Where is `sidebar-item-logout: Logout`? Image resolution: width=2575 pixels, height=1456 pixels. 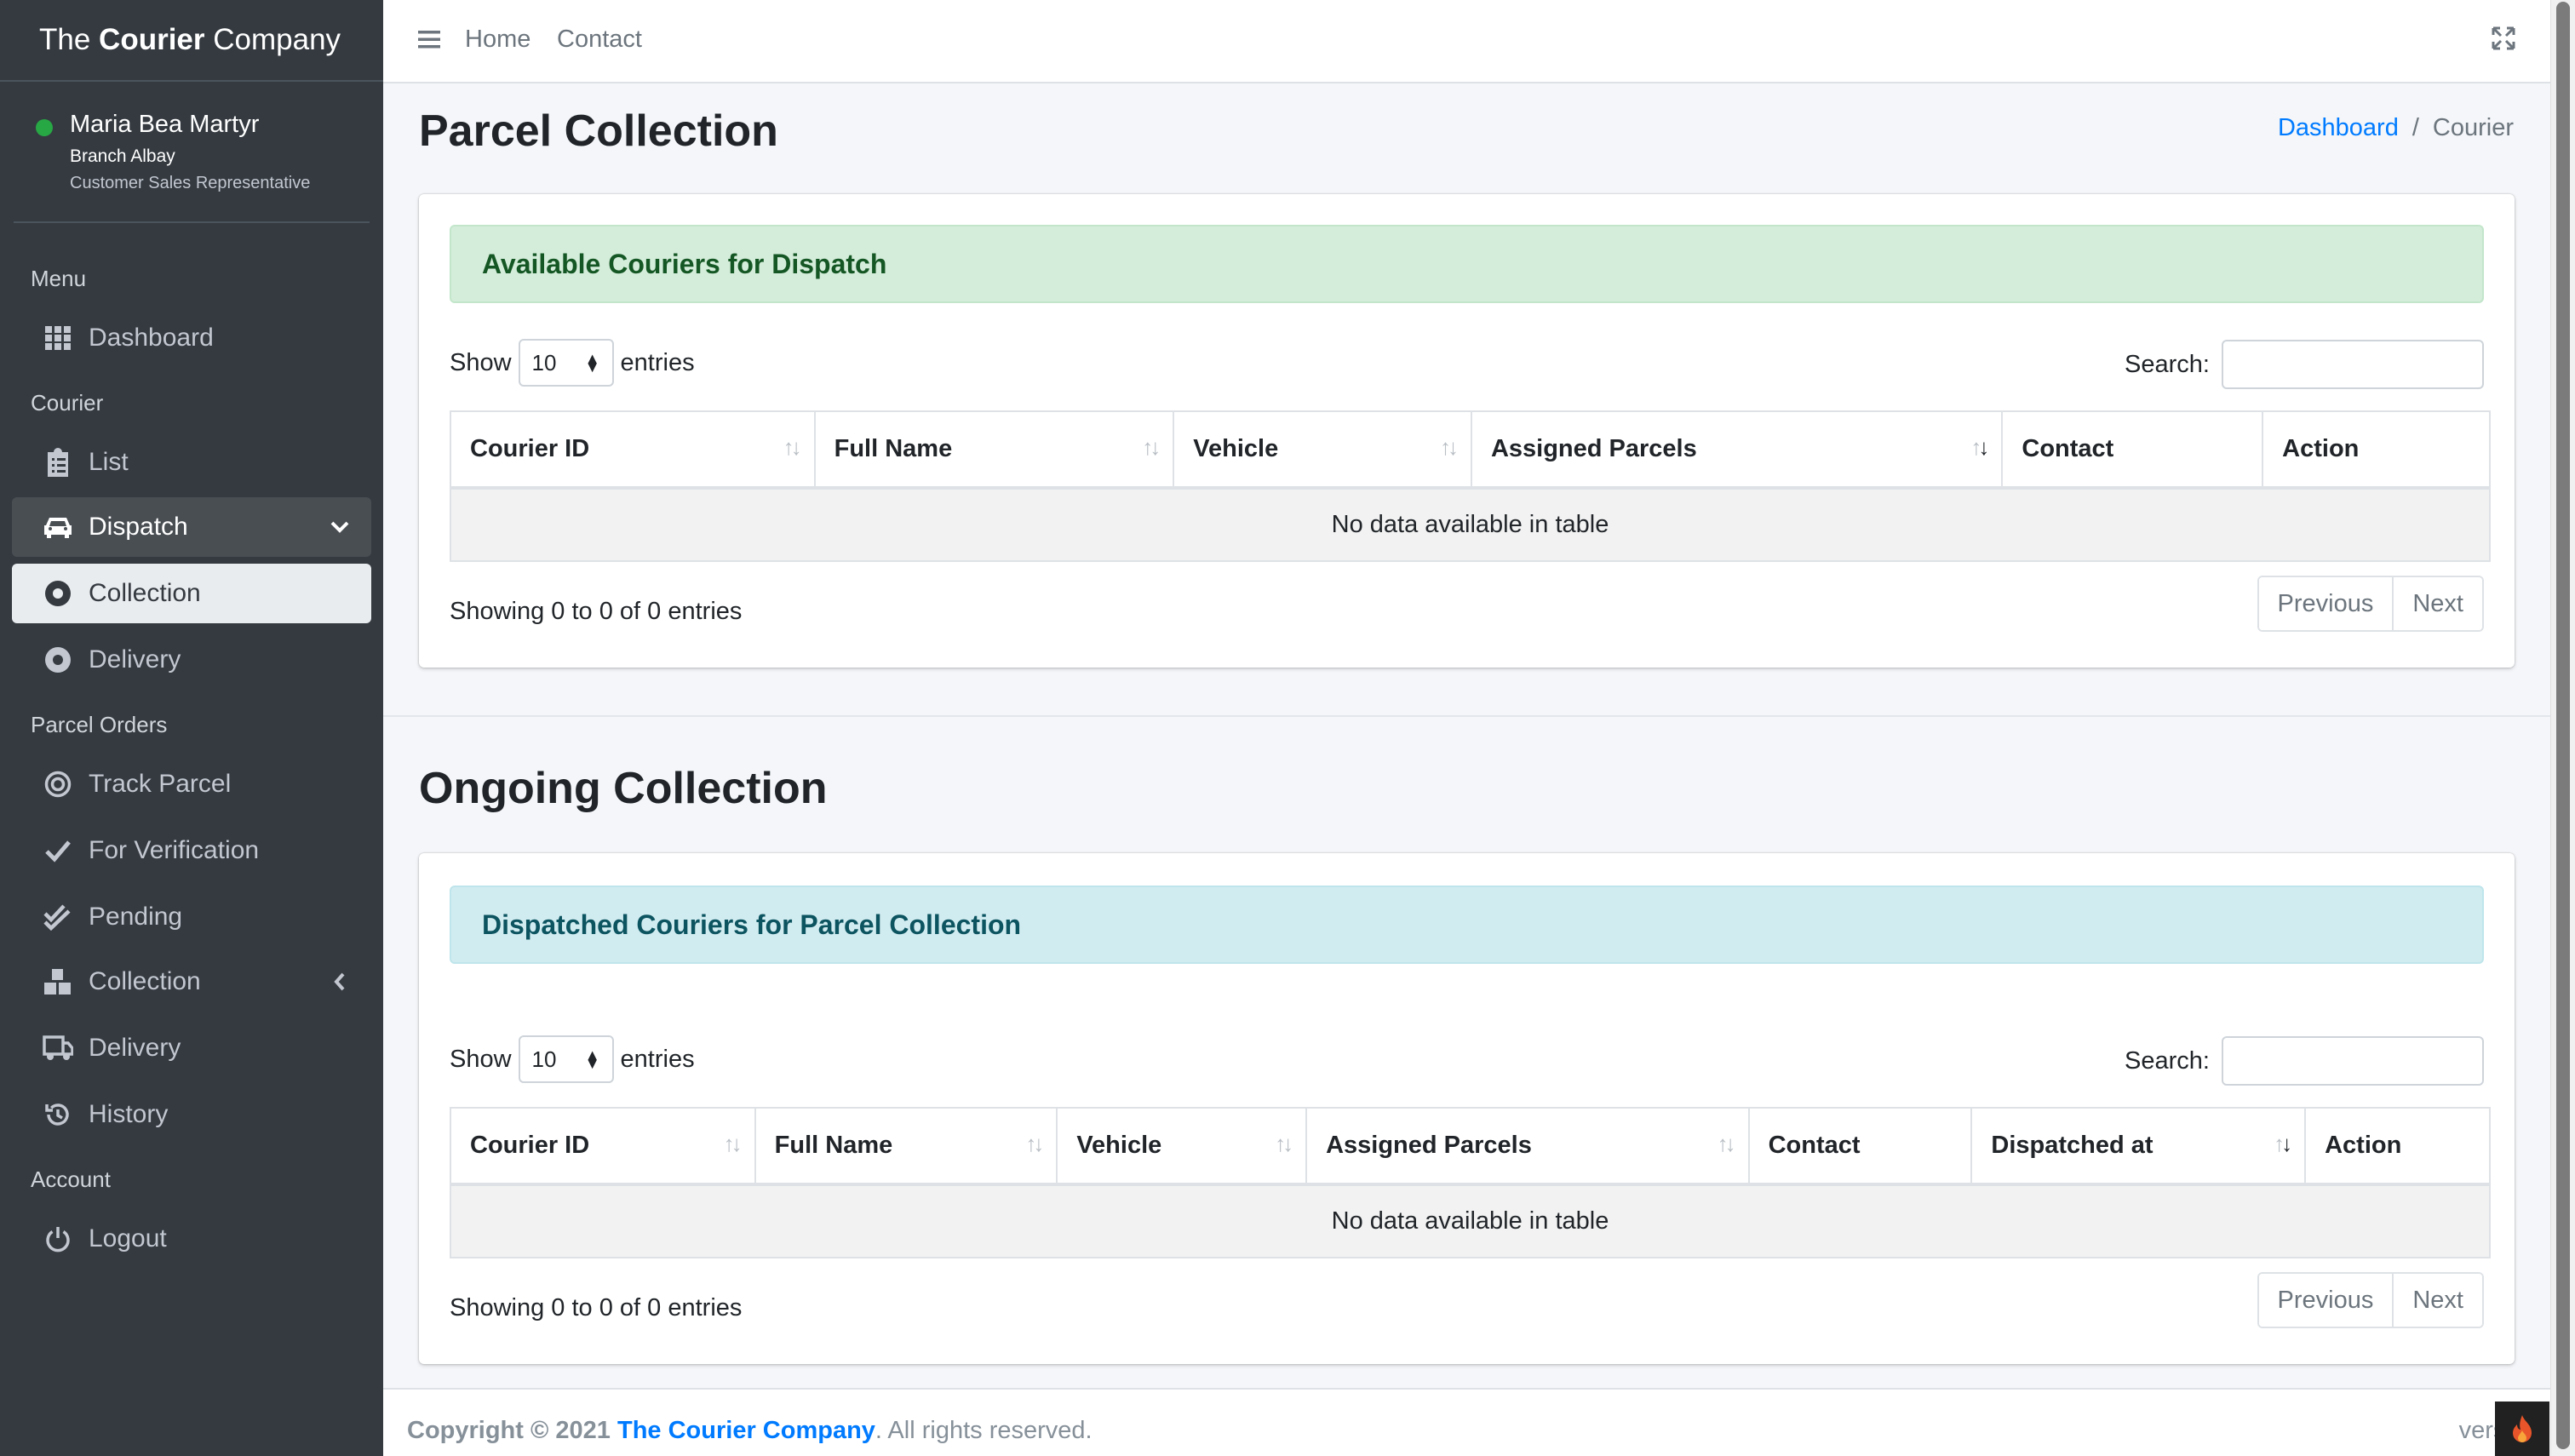
sidebar-item-logout: Logout is located at coordinates (191, 1239).